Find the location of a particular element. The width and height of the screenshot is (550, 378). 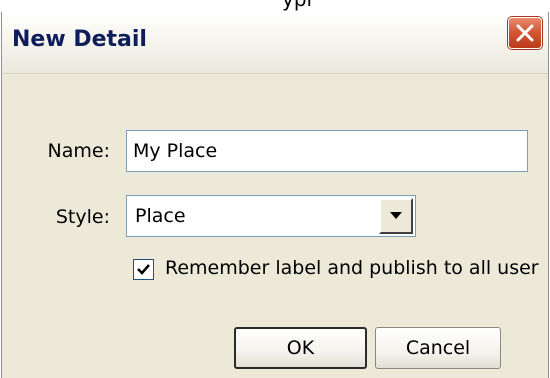

chevron-down-icon is located at coordinates (396, 215).